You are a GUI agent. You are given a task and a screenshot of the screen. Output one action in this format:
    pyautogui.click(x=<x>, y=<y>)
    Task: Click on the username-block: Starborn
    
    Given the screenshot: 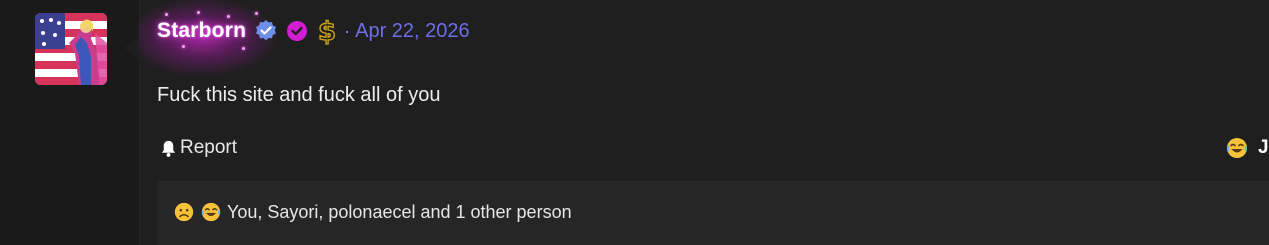 What is the action you would take?
    pyautogui.click(x=209, y=38)
    